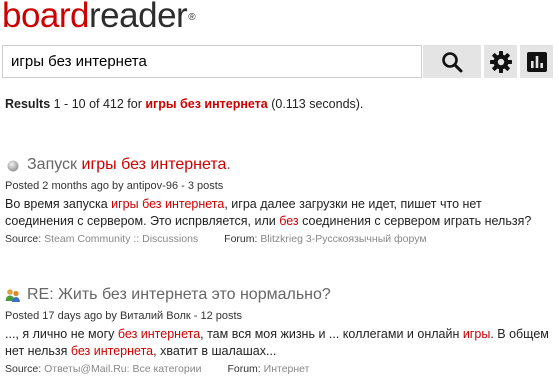 This screenshot has height=386, width=559. What do you see at coordinates (289, 221) in the screenshot?
I see `snippet-highlight: без` at bounding box center [289, 221].